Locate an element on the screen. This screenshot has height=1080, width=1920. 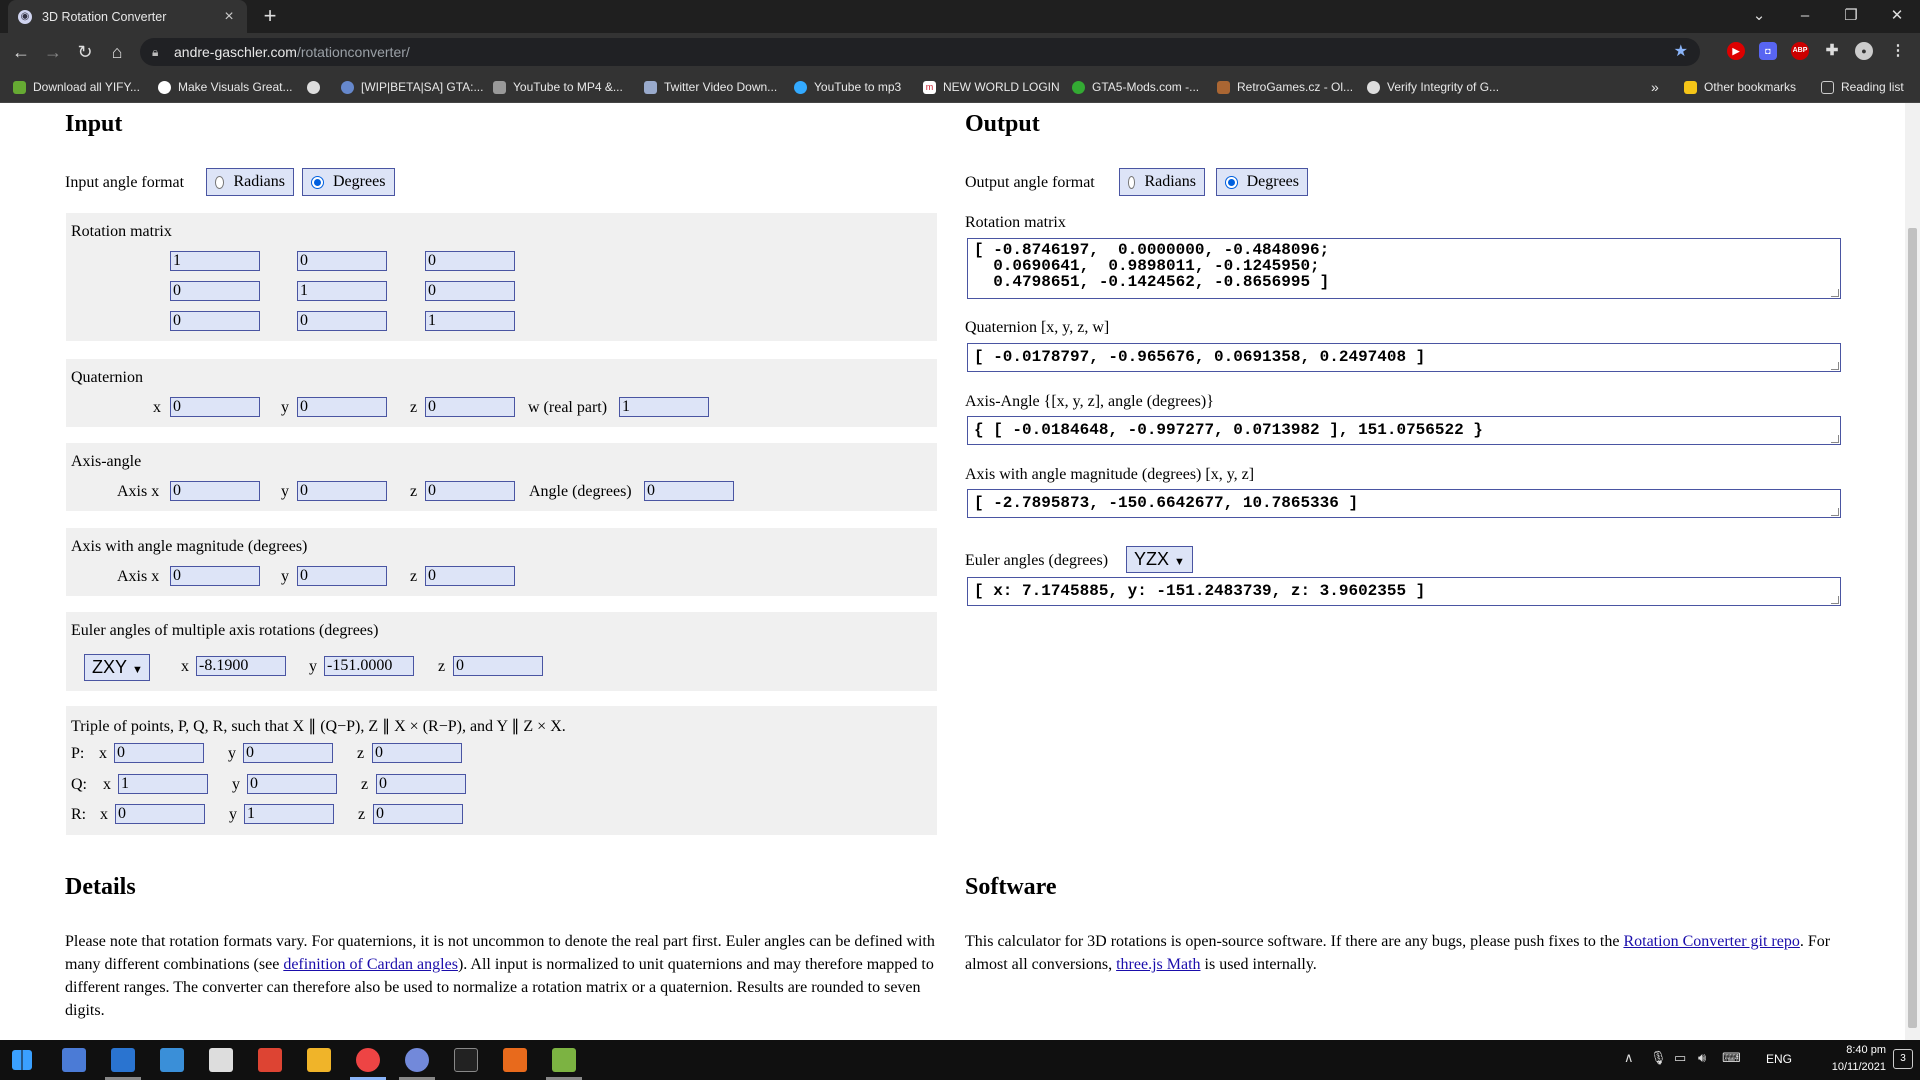
axis-magnitude-y-input: 0 is located at coordinates (342, 576).